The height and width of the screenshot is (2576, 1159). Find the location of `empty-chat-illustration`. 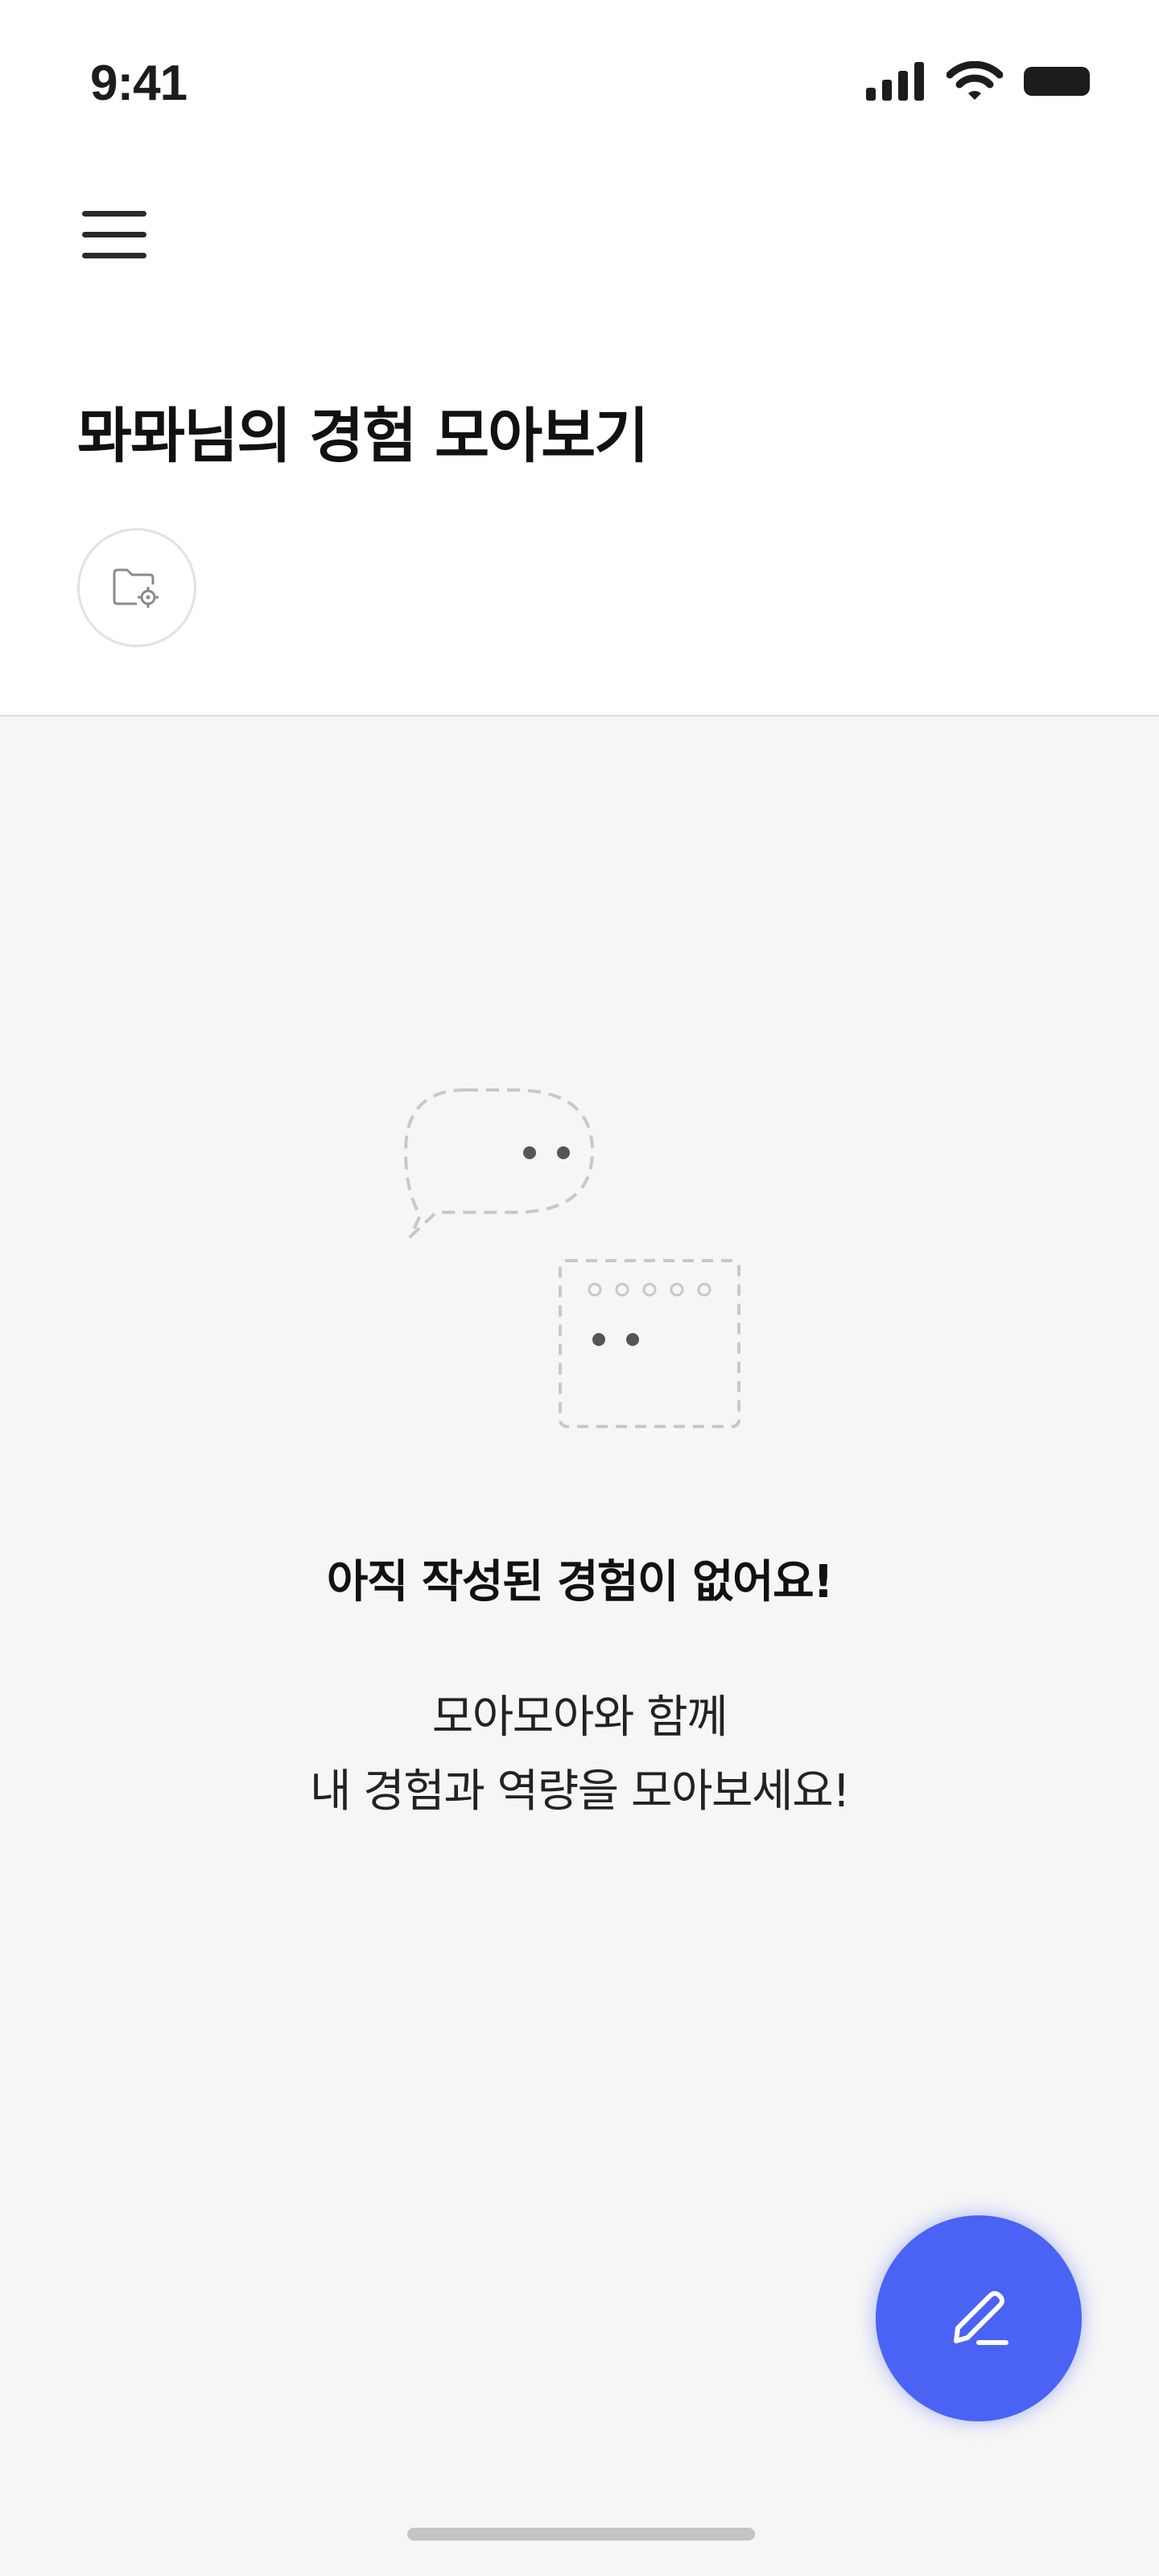

empty-chat-illustration is located at coordinates (571, 1256).